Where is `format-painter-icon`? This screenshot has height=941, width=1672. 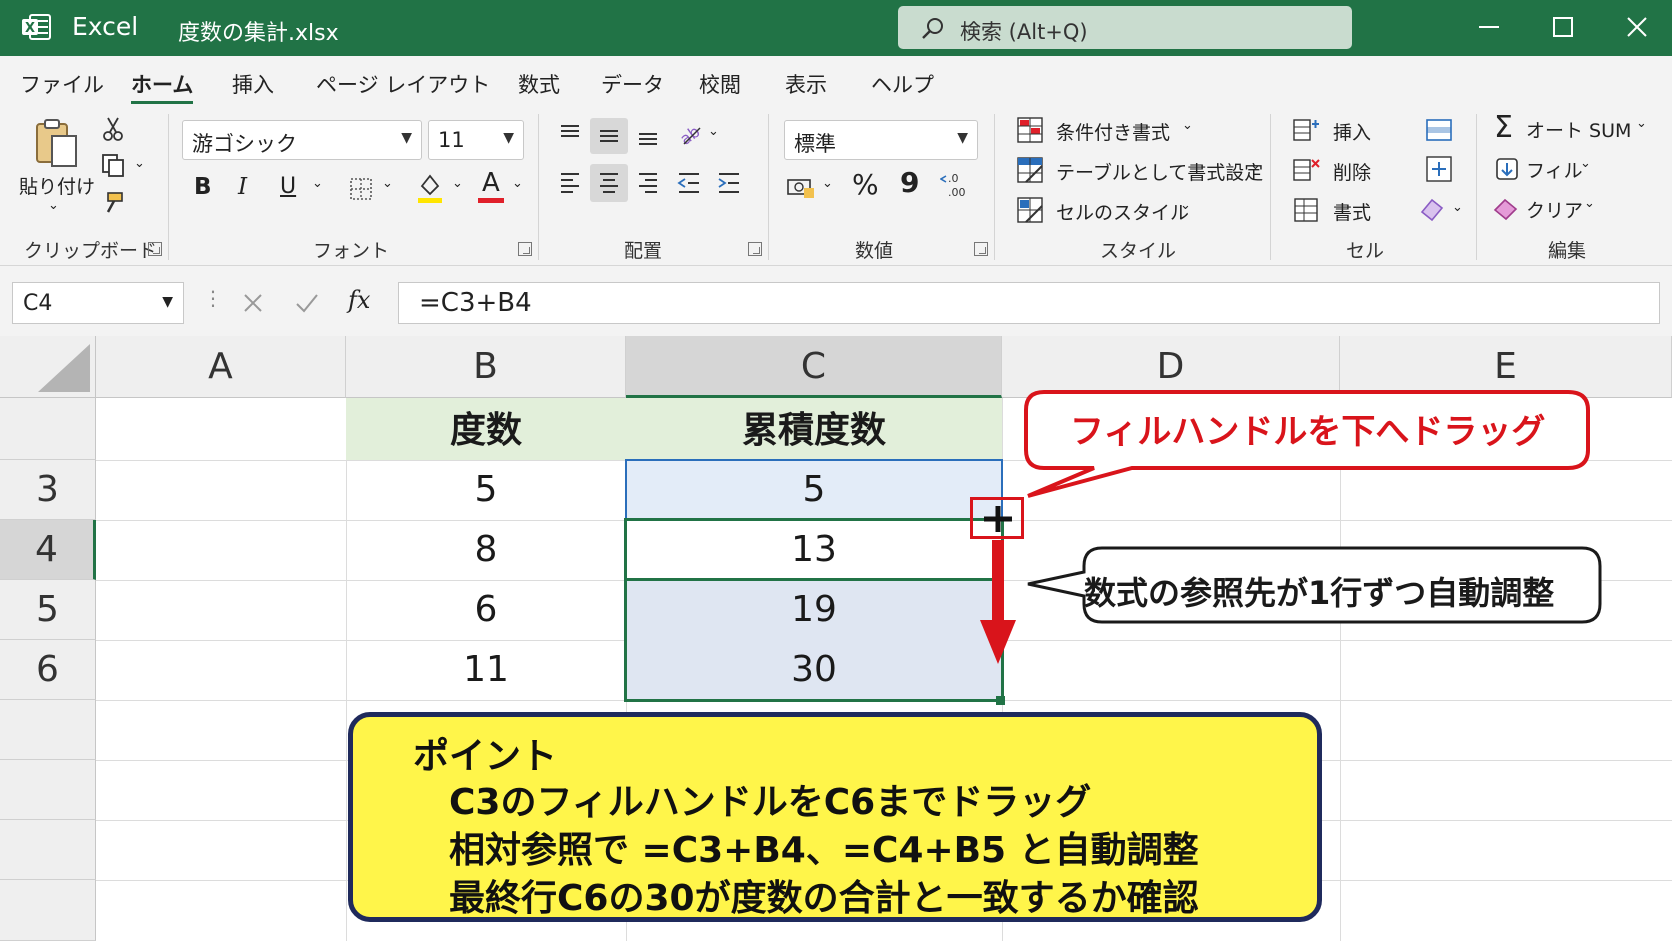
format-painter-icon is located at coordinates (113, 203).